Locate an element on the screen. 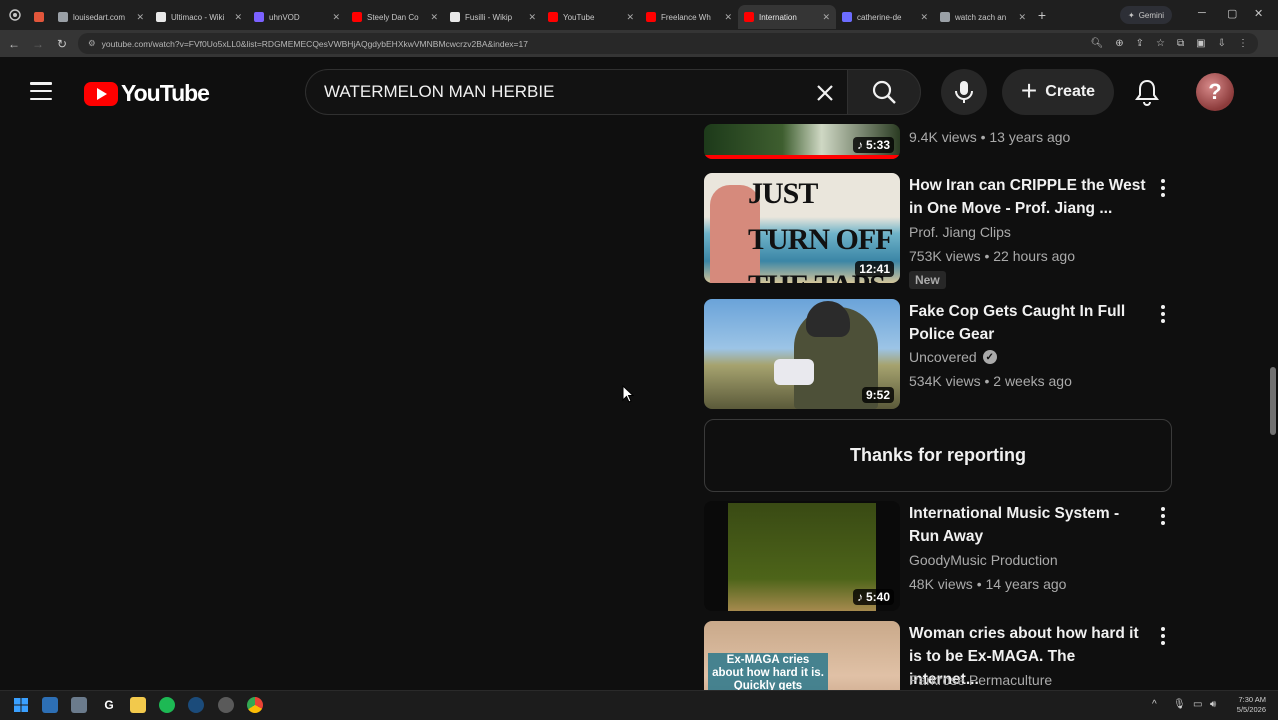 The width and height of the screenshot is (1278, 720). window-app-icon is located at coordinates (79, 705).